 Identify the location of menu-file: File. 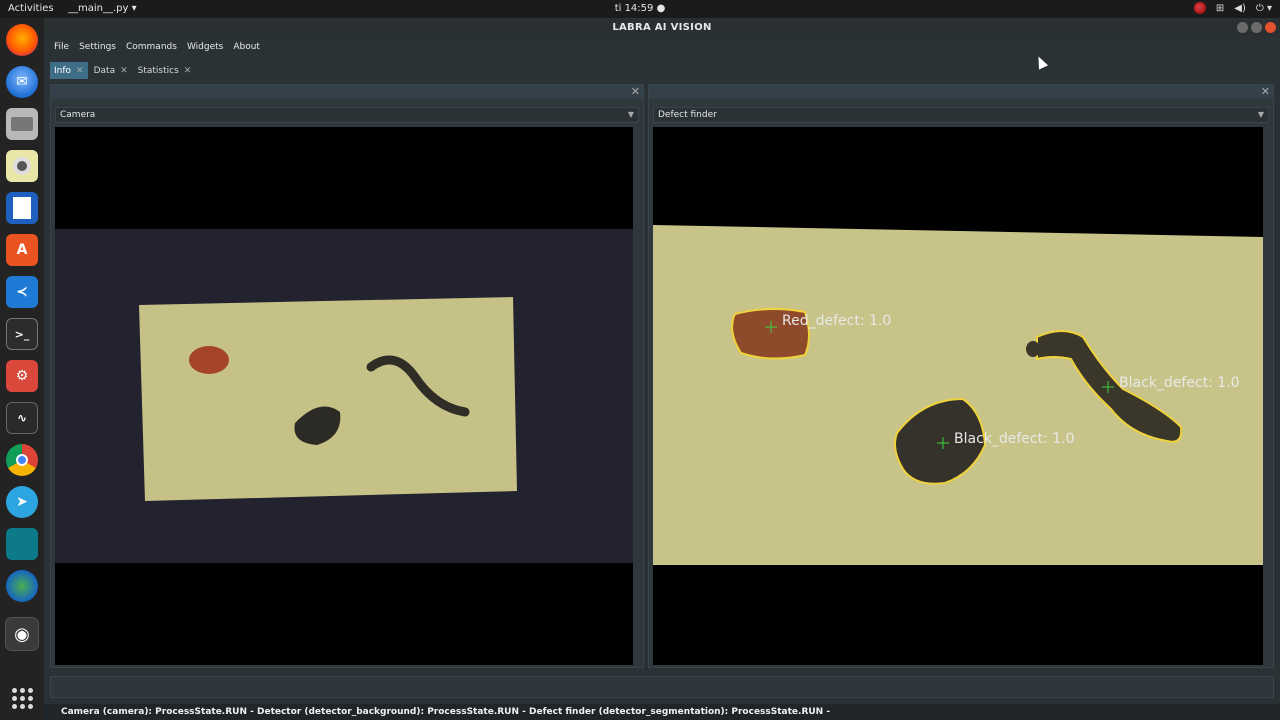
(61, 47).